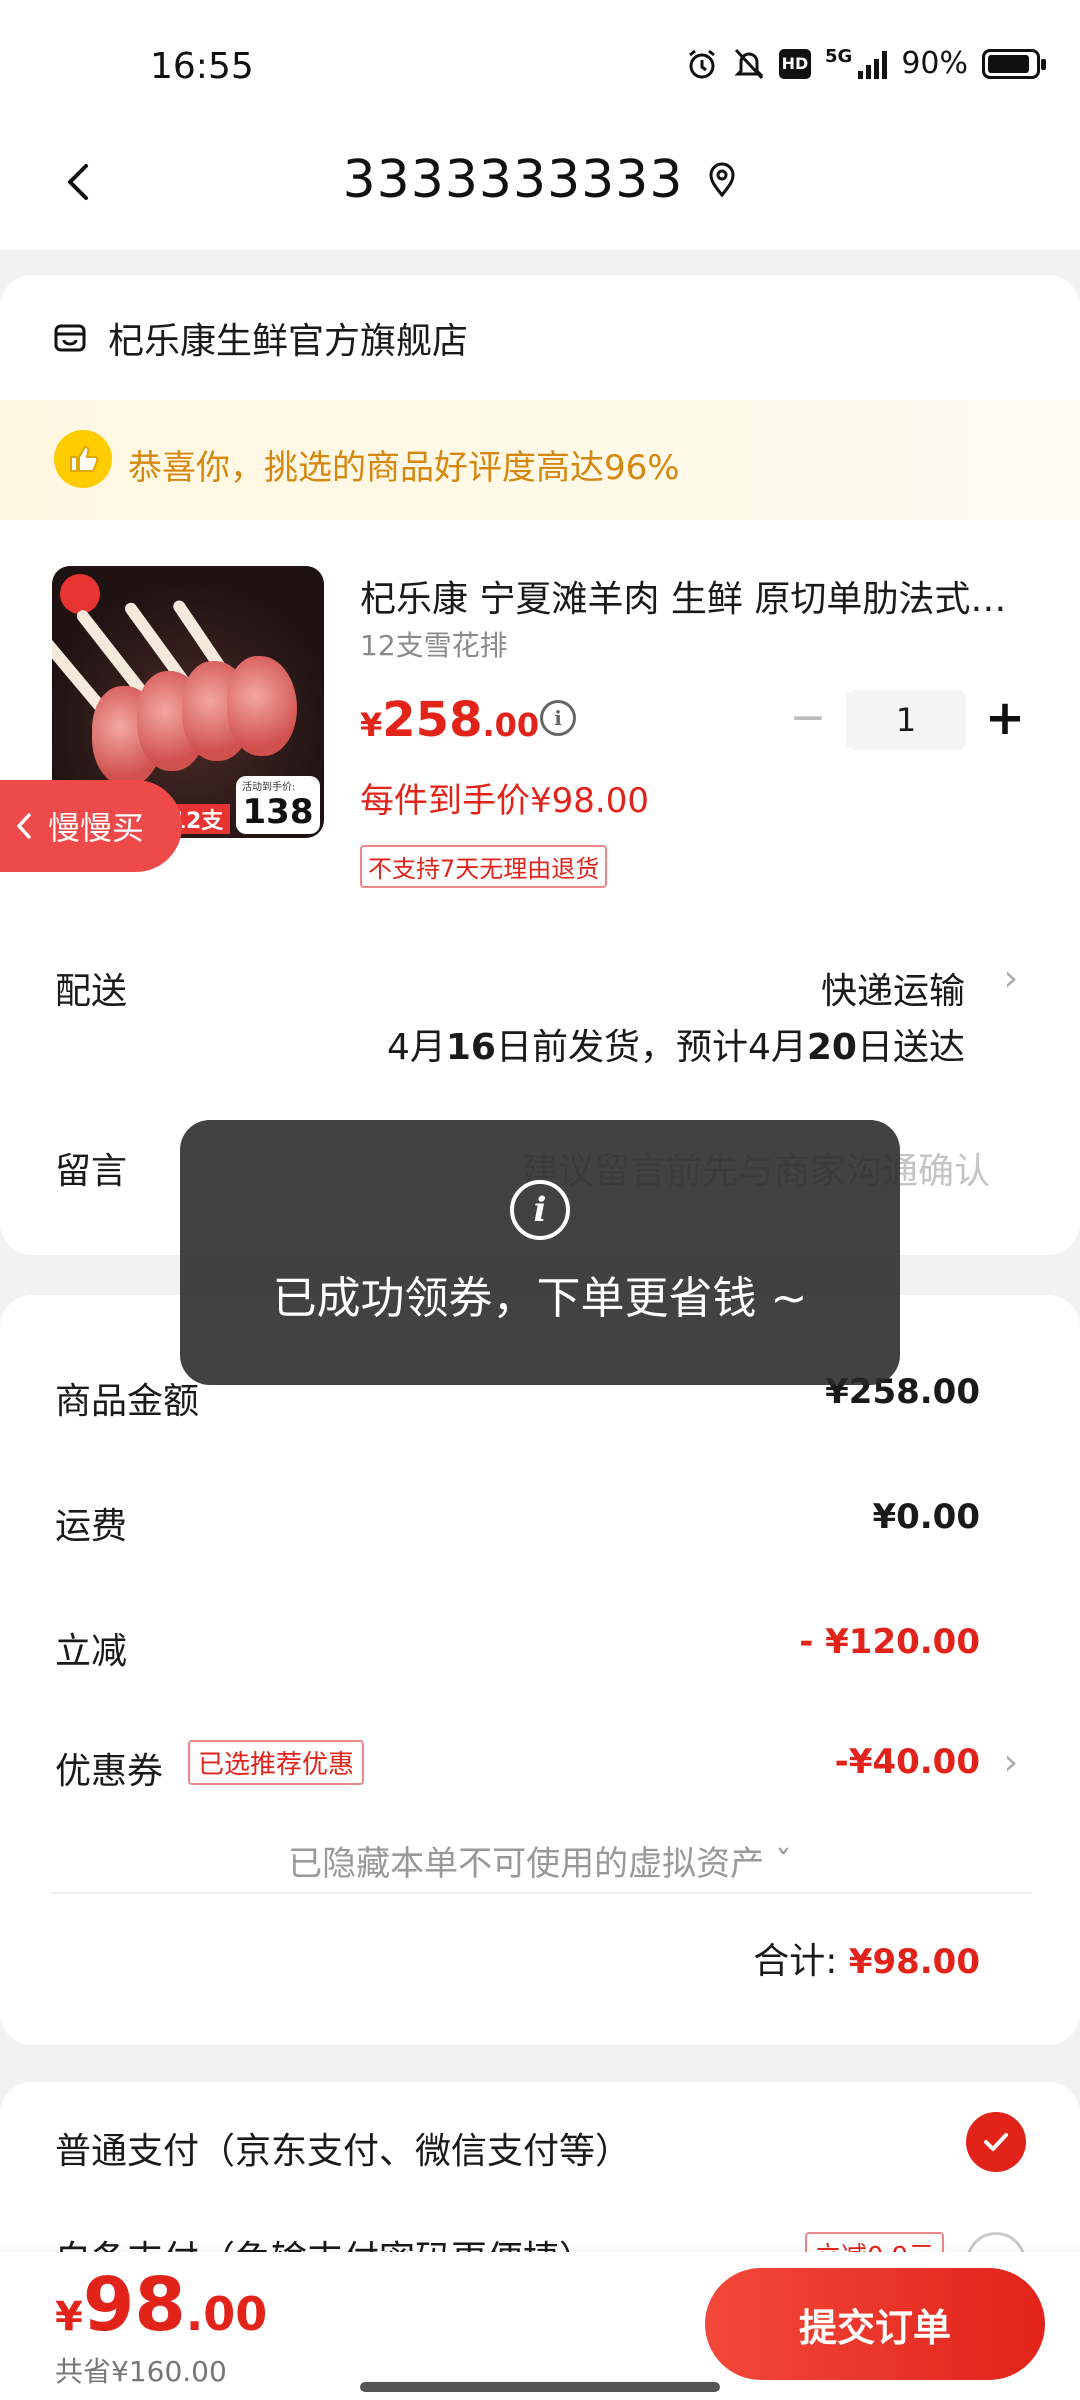 The width and height of the screenshot is (1080, 2400). What do you see at coordinates (996, 2142) in the screenshot?
I see `checkmark-icon` at bounding box center [996, 2142].